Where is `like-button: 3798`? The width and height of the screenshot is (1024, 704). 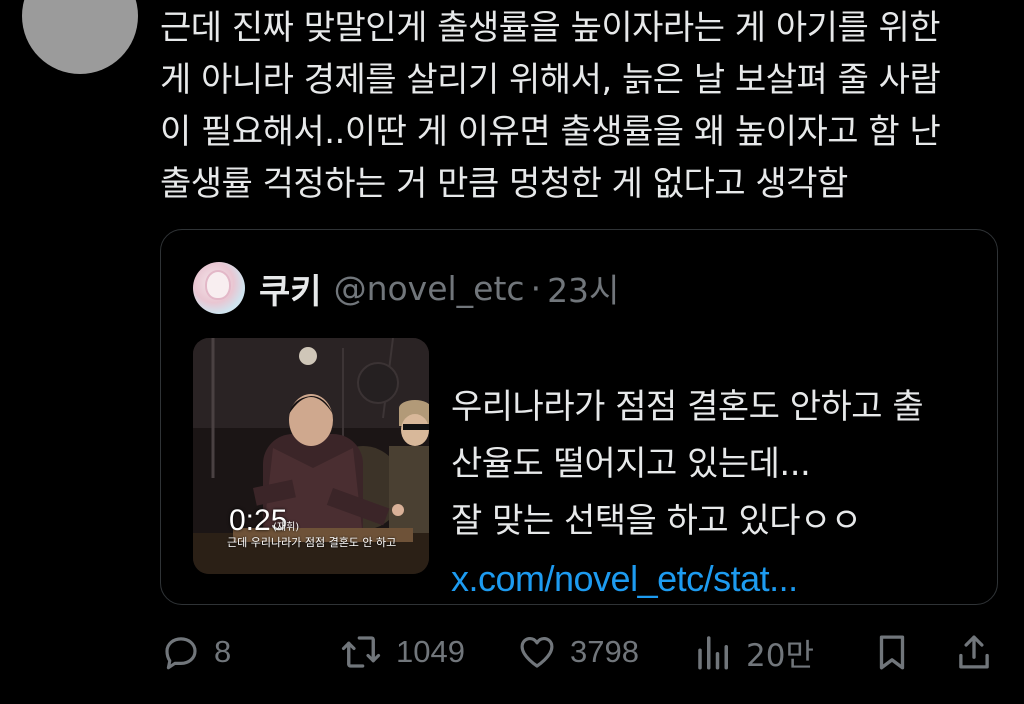 like-button: 3798 is located at coordinates (577, 652).